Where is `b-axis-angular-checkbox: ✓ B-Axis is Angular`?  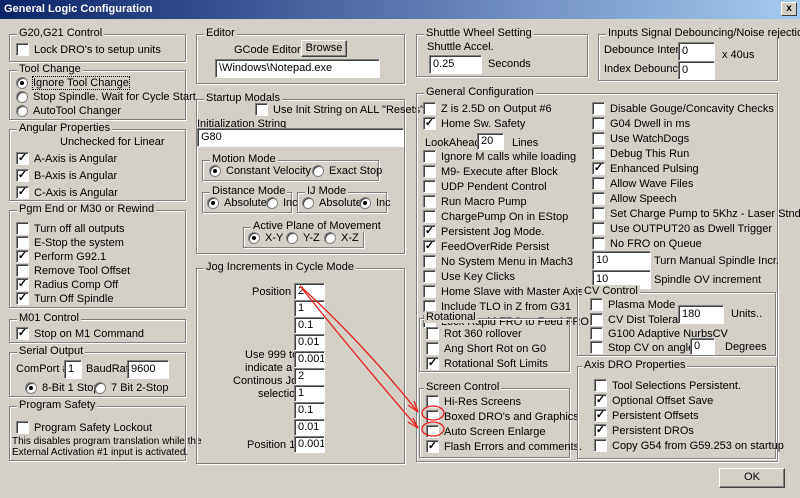 b-axis-angular-checkbox: ✓ B-Axis is Angular is located at coordinates (66, 175).